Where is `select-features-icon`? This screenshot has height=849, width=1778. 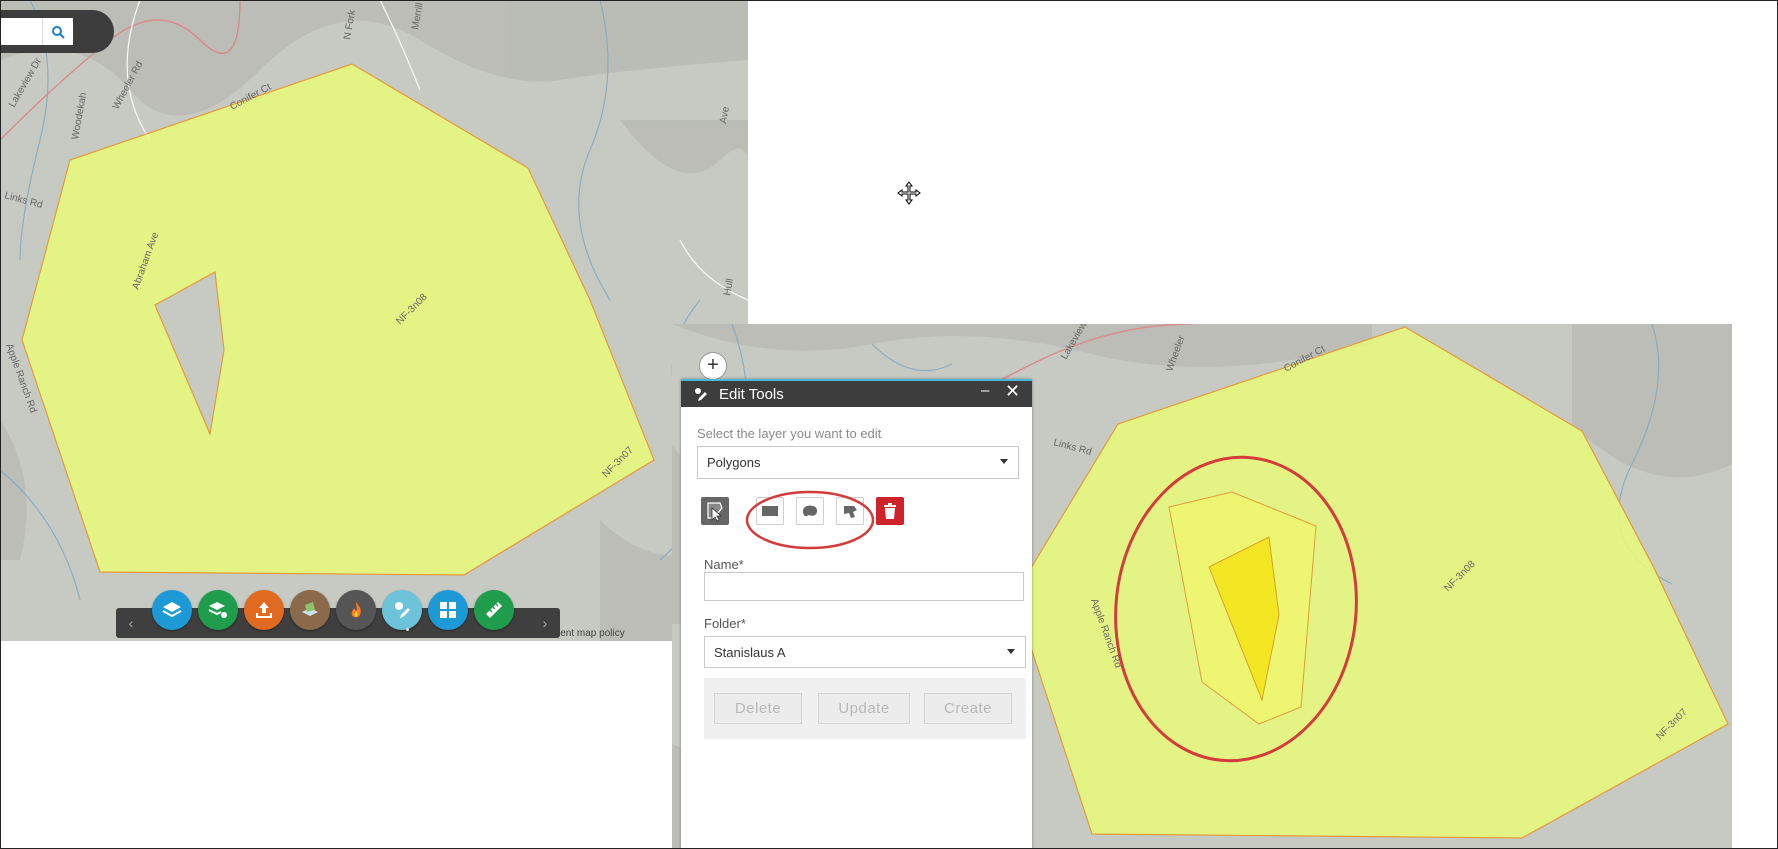 select-features-icon is located at coordinates (715, 512).